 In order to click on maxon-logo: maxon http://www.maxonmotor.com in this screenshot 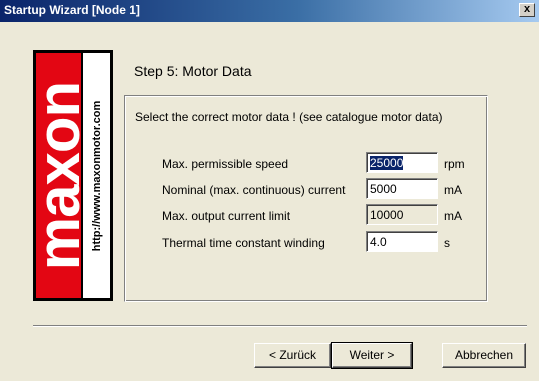, I will do `click(73, 175)`.